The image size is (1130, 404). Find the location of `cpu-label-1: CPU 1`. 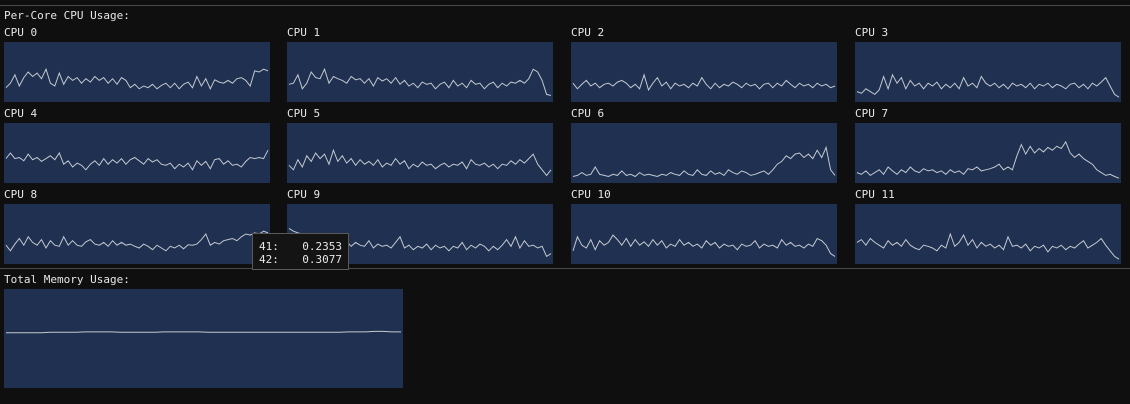

cpu-label-1: CPU 1 is located at coordinates (304, 32).